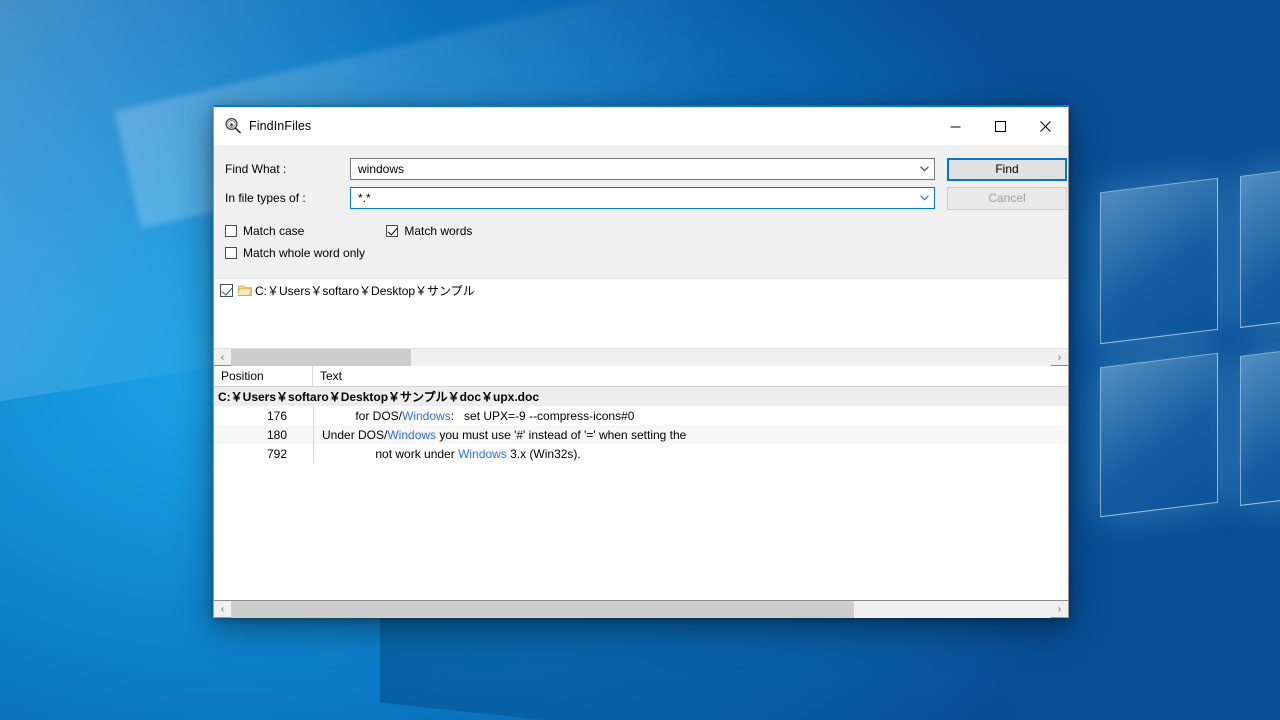 Image resolution: width=1280 pixels, height=720 pixels. I want to click on match-words-label: Match words, so click(438, 231).